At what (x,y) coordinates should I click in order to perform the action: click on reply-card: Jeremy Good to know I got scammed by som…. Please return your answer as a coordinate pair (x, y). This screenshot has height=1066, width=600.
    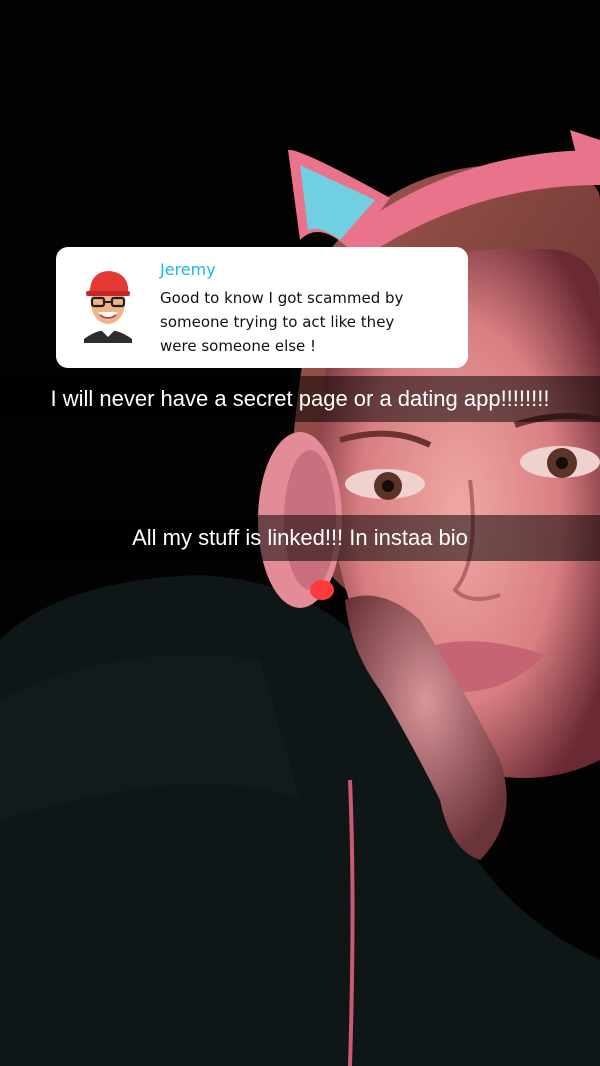
    Looking at the image, I should click on (262, 307).